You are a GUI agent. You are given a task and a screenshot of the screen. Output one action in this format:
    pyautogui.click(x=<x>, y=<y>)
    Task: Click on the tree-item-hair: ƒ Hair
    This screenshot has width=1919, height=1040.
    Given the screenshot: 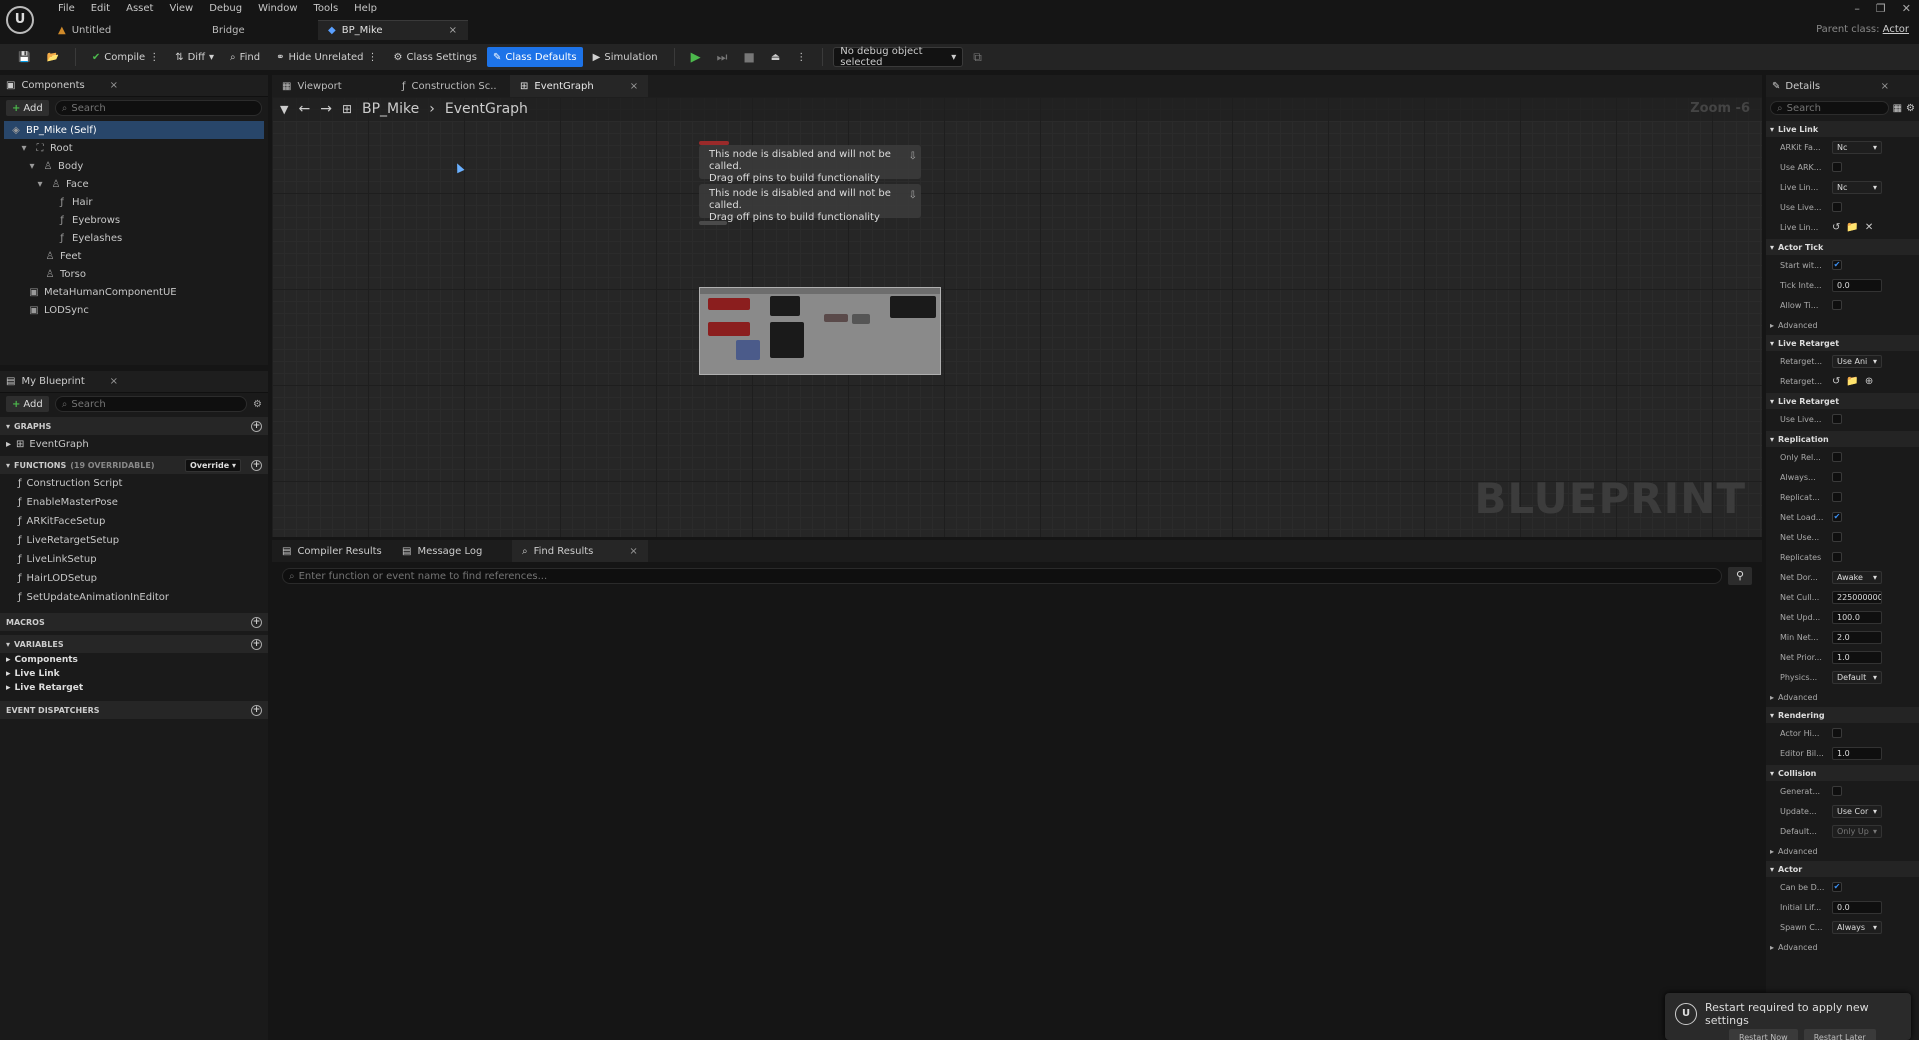 What is the action you would take?
    pyautogui.click(x=134, y=202)
    